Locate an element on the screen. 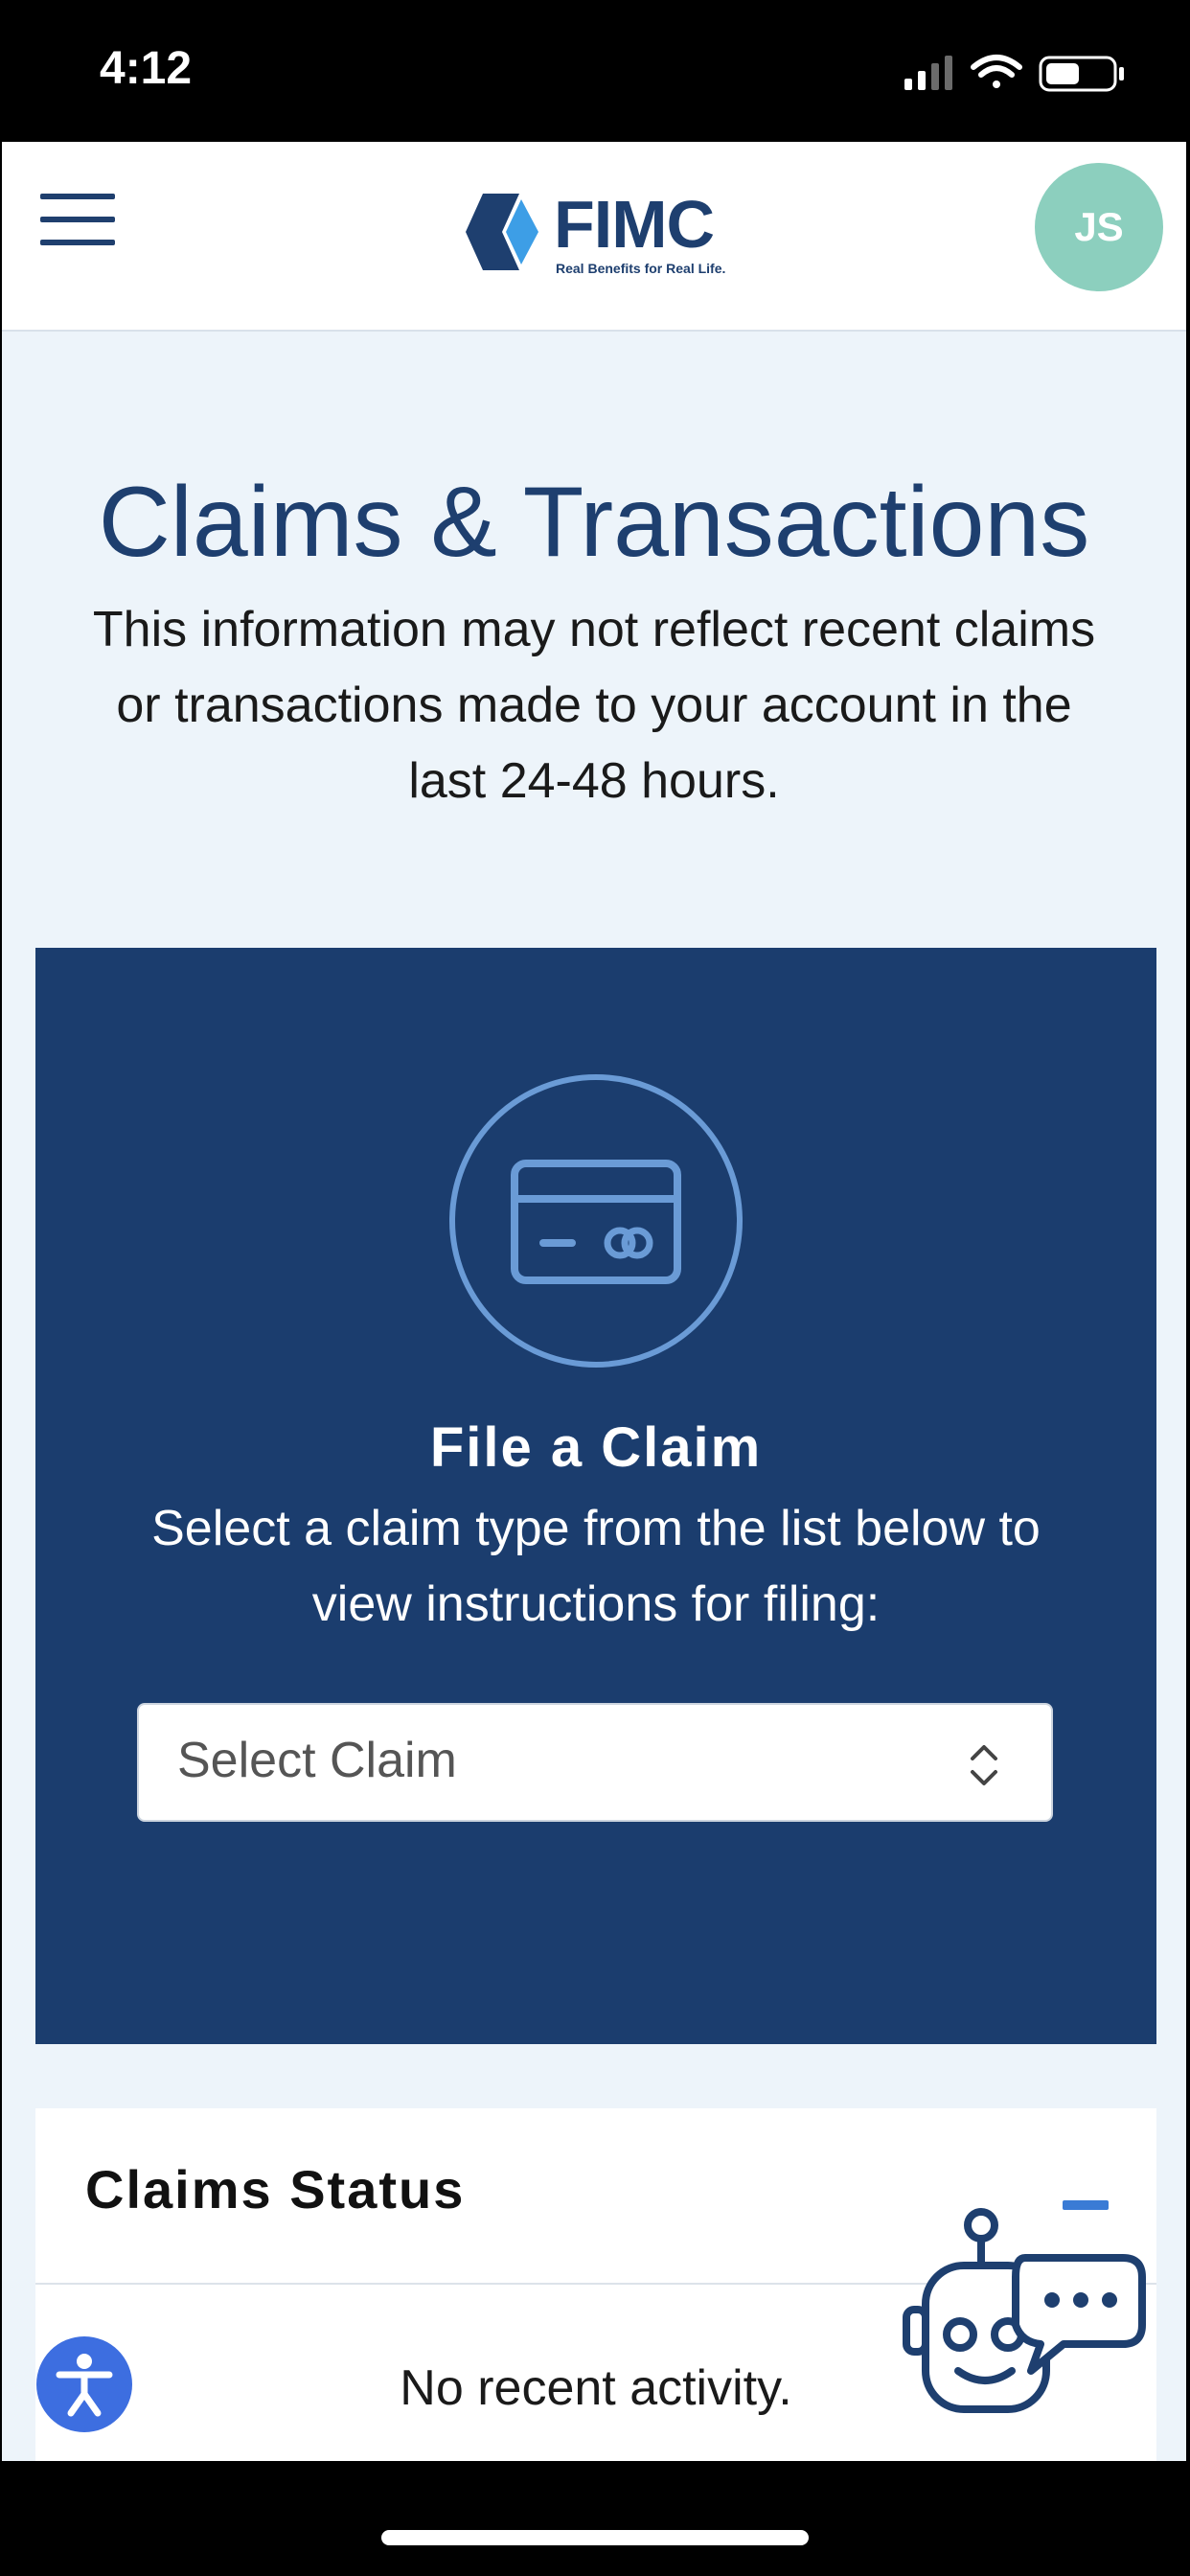 This screenshot has height=2576, width=1190. logo-text: FIMC is located at coordinates (635, 224).